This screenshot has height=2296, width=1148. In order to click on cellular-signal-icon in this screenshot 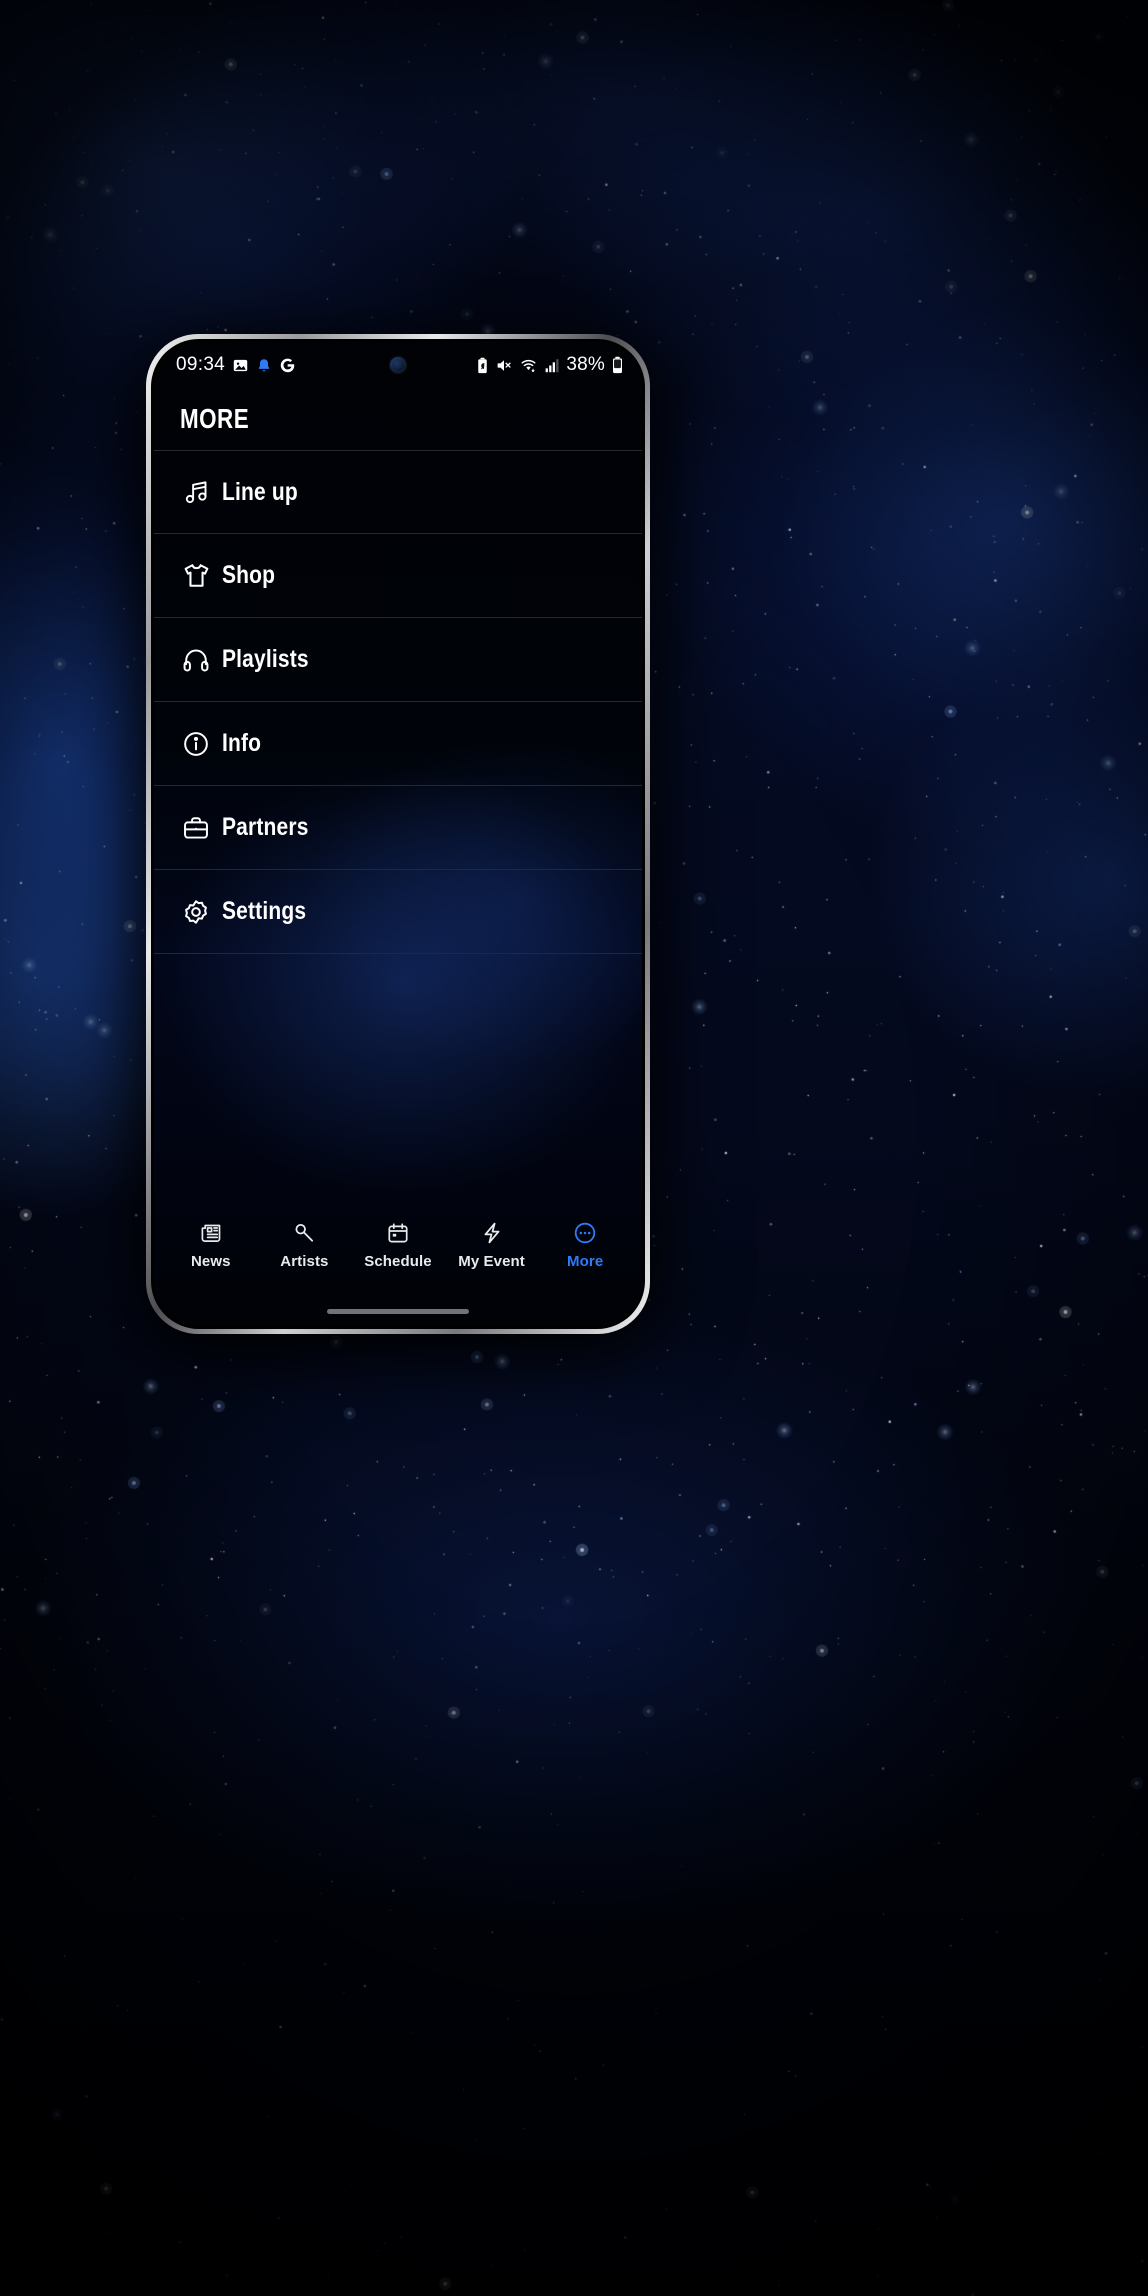, I will do `click(552, 365)`.